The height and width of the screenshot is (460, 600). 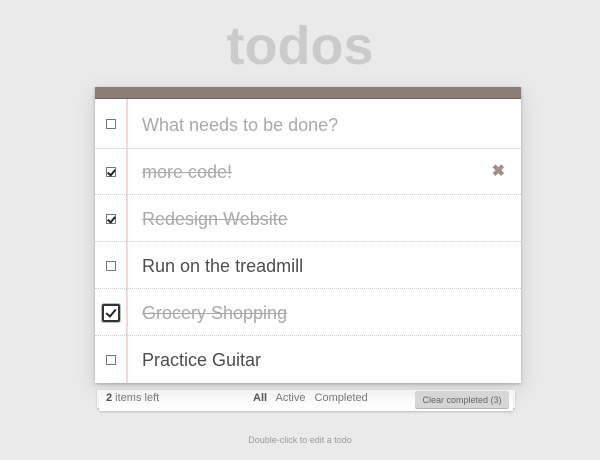 I want to click on todo-item: Grocery Shopping, so click(x=308, y=313).